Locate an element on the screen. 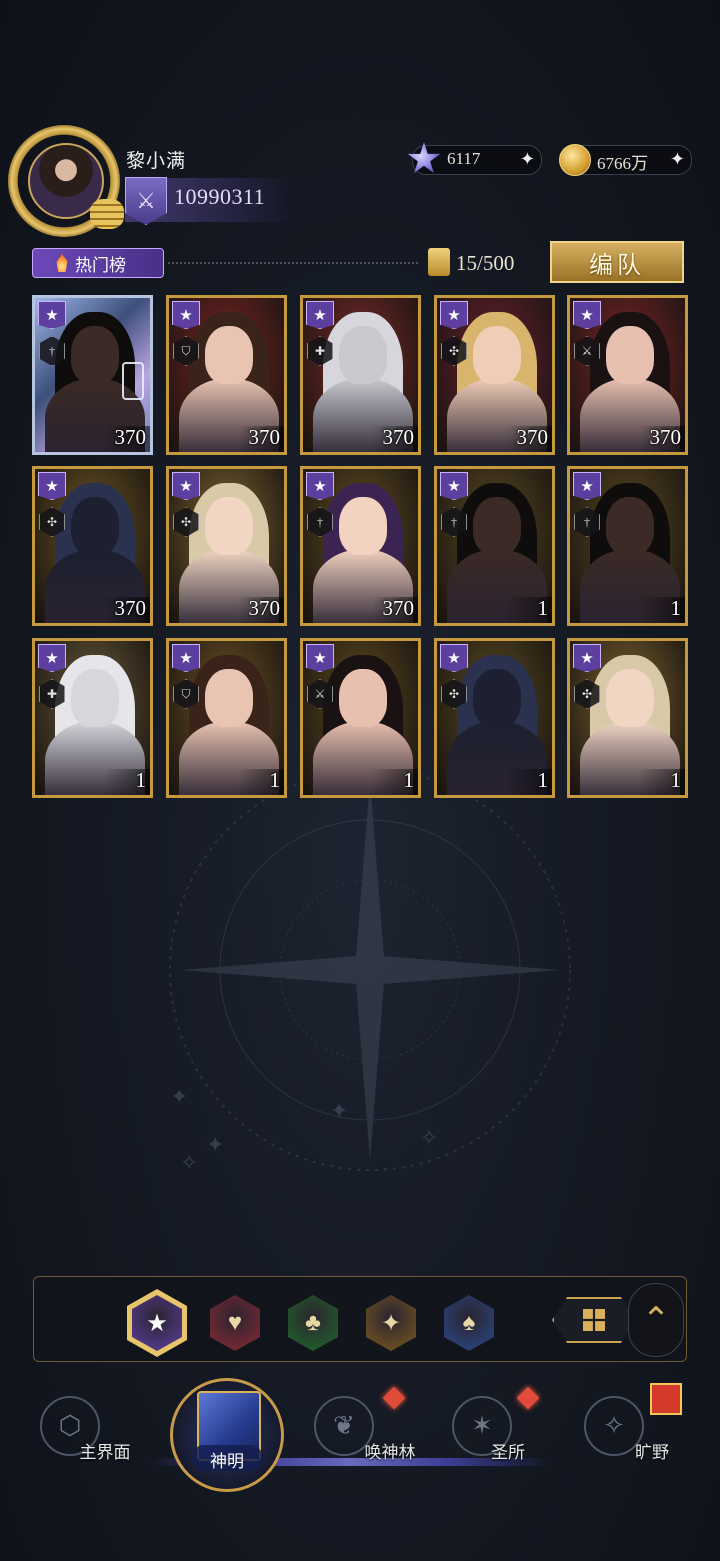 The width and height of the screenshot is (720, 1561). filter-bar: ⌃ ★ ♥ ♣ ✦ ♠ is located at coordinates (360, 1319).